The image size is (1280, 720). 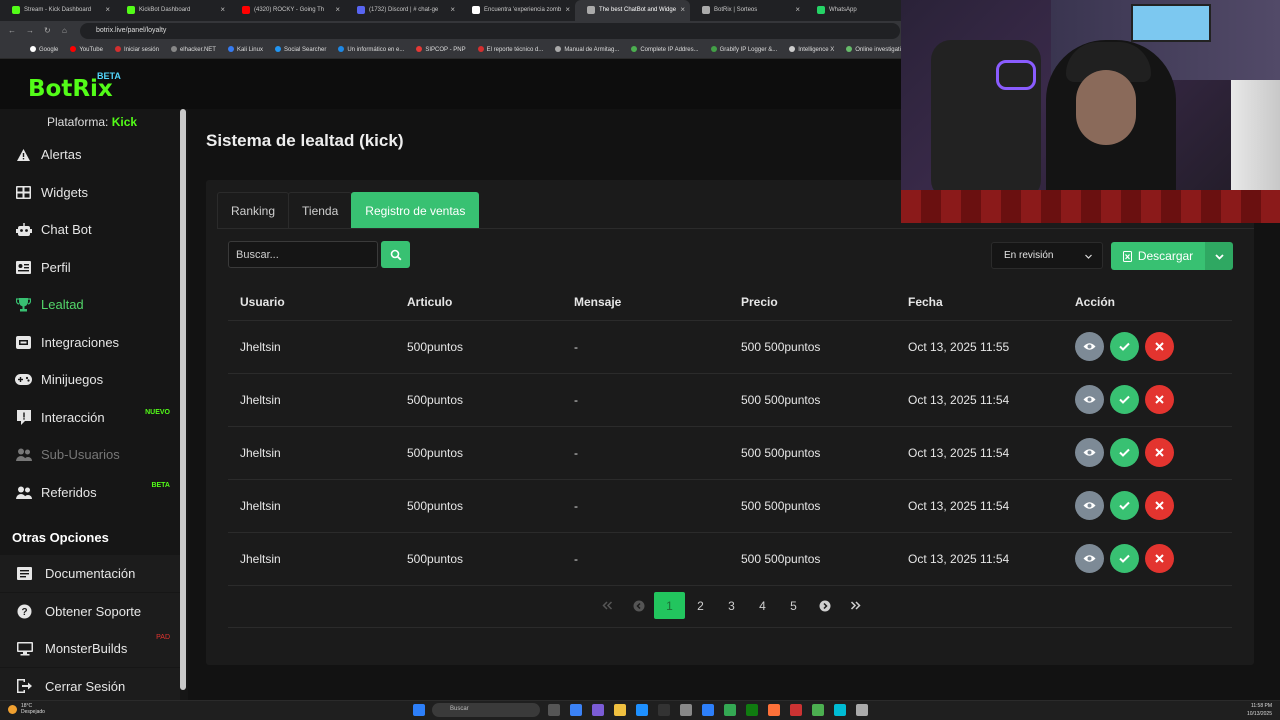 I want to click on url-field: botrix.live/panel/loyalty, so click(x=490, y=31).